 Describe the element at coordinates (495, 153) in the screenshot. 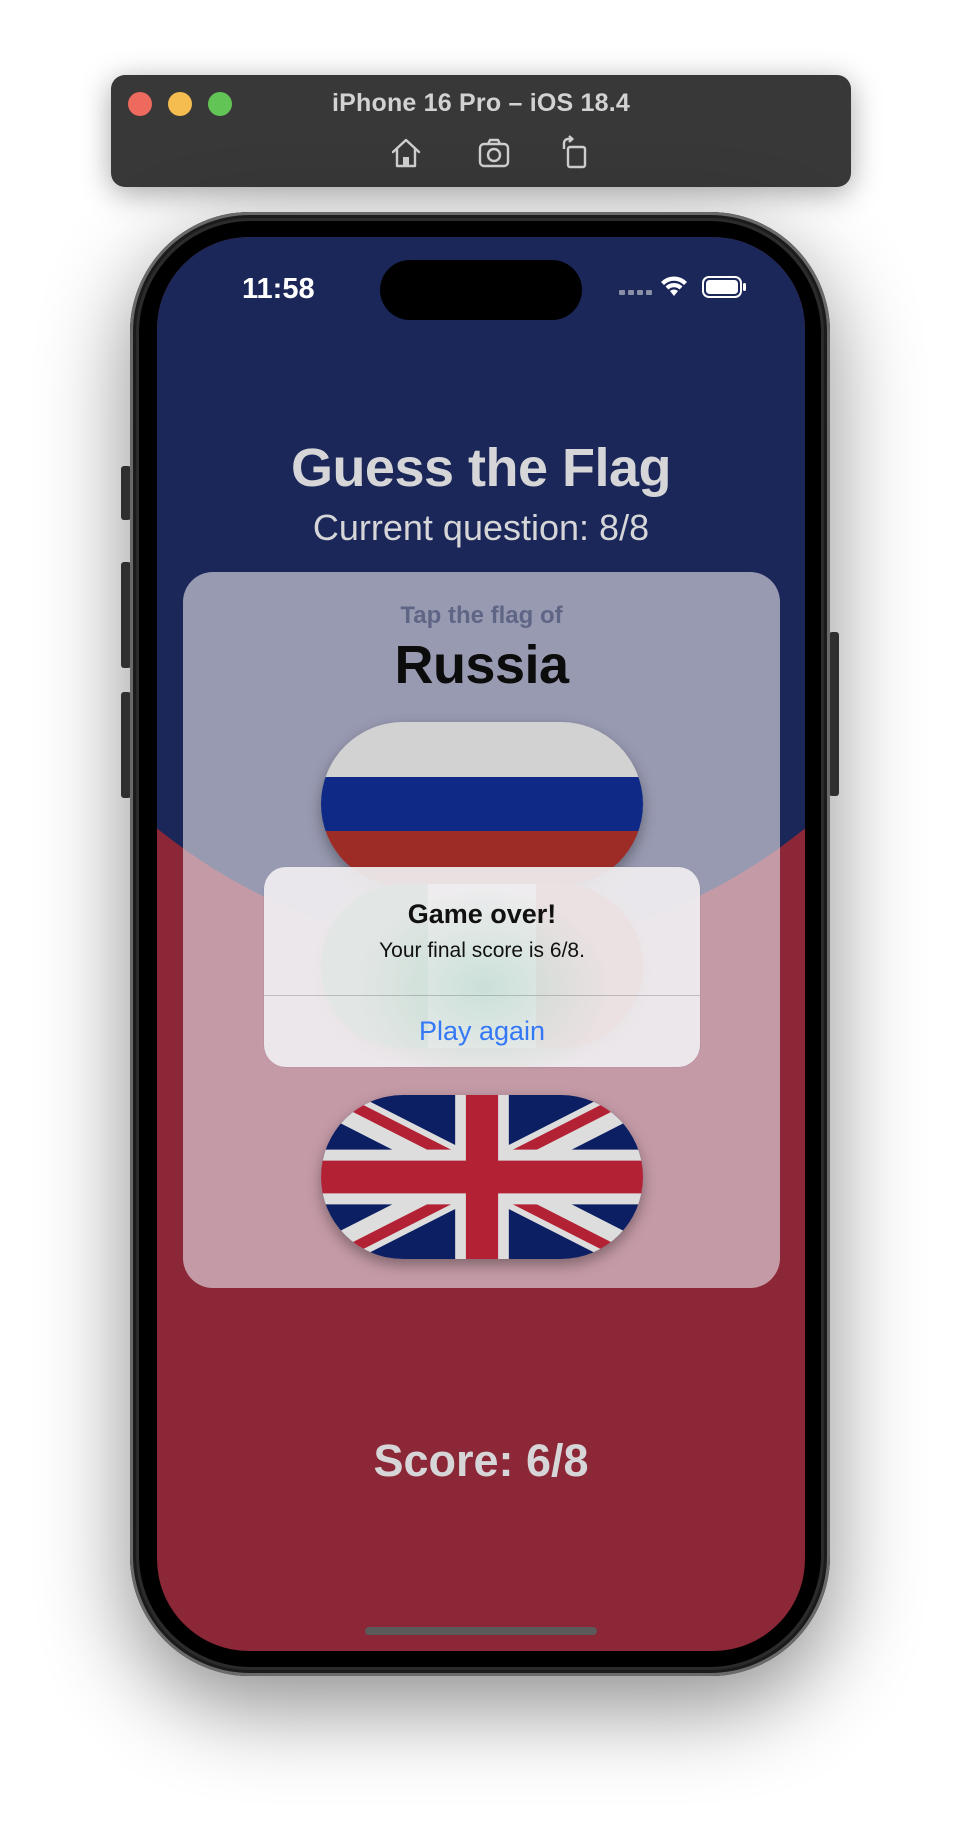

I see `screenshot-icon` at that location.